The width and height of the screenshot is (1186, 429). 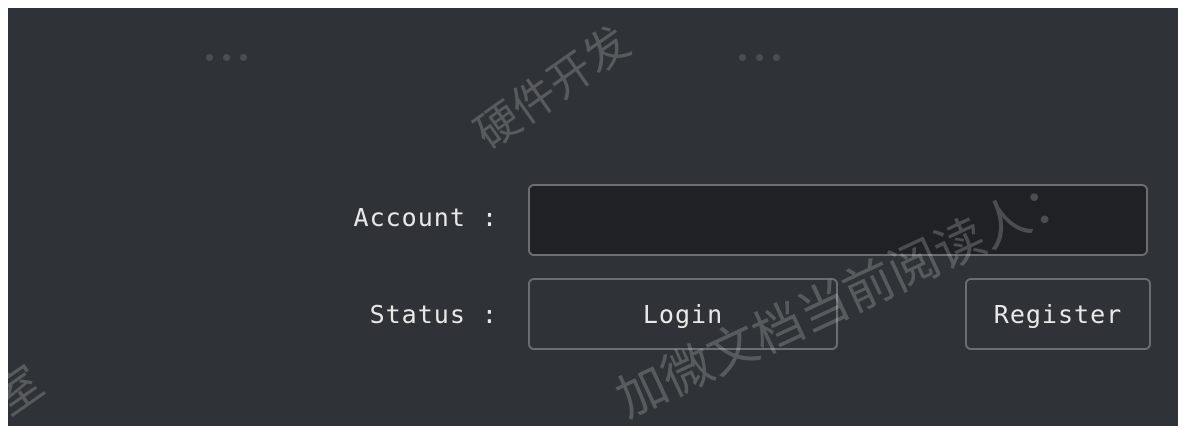 What do you see at coordinates (433, 314) in the screenshot?
I see `status-label: Status :` at bounding box center [433, 314].